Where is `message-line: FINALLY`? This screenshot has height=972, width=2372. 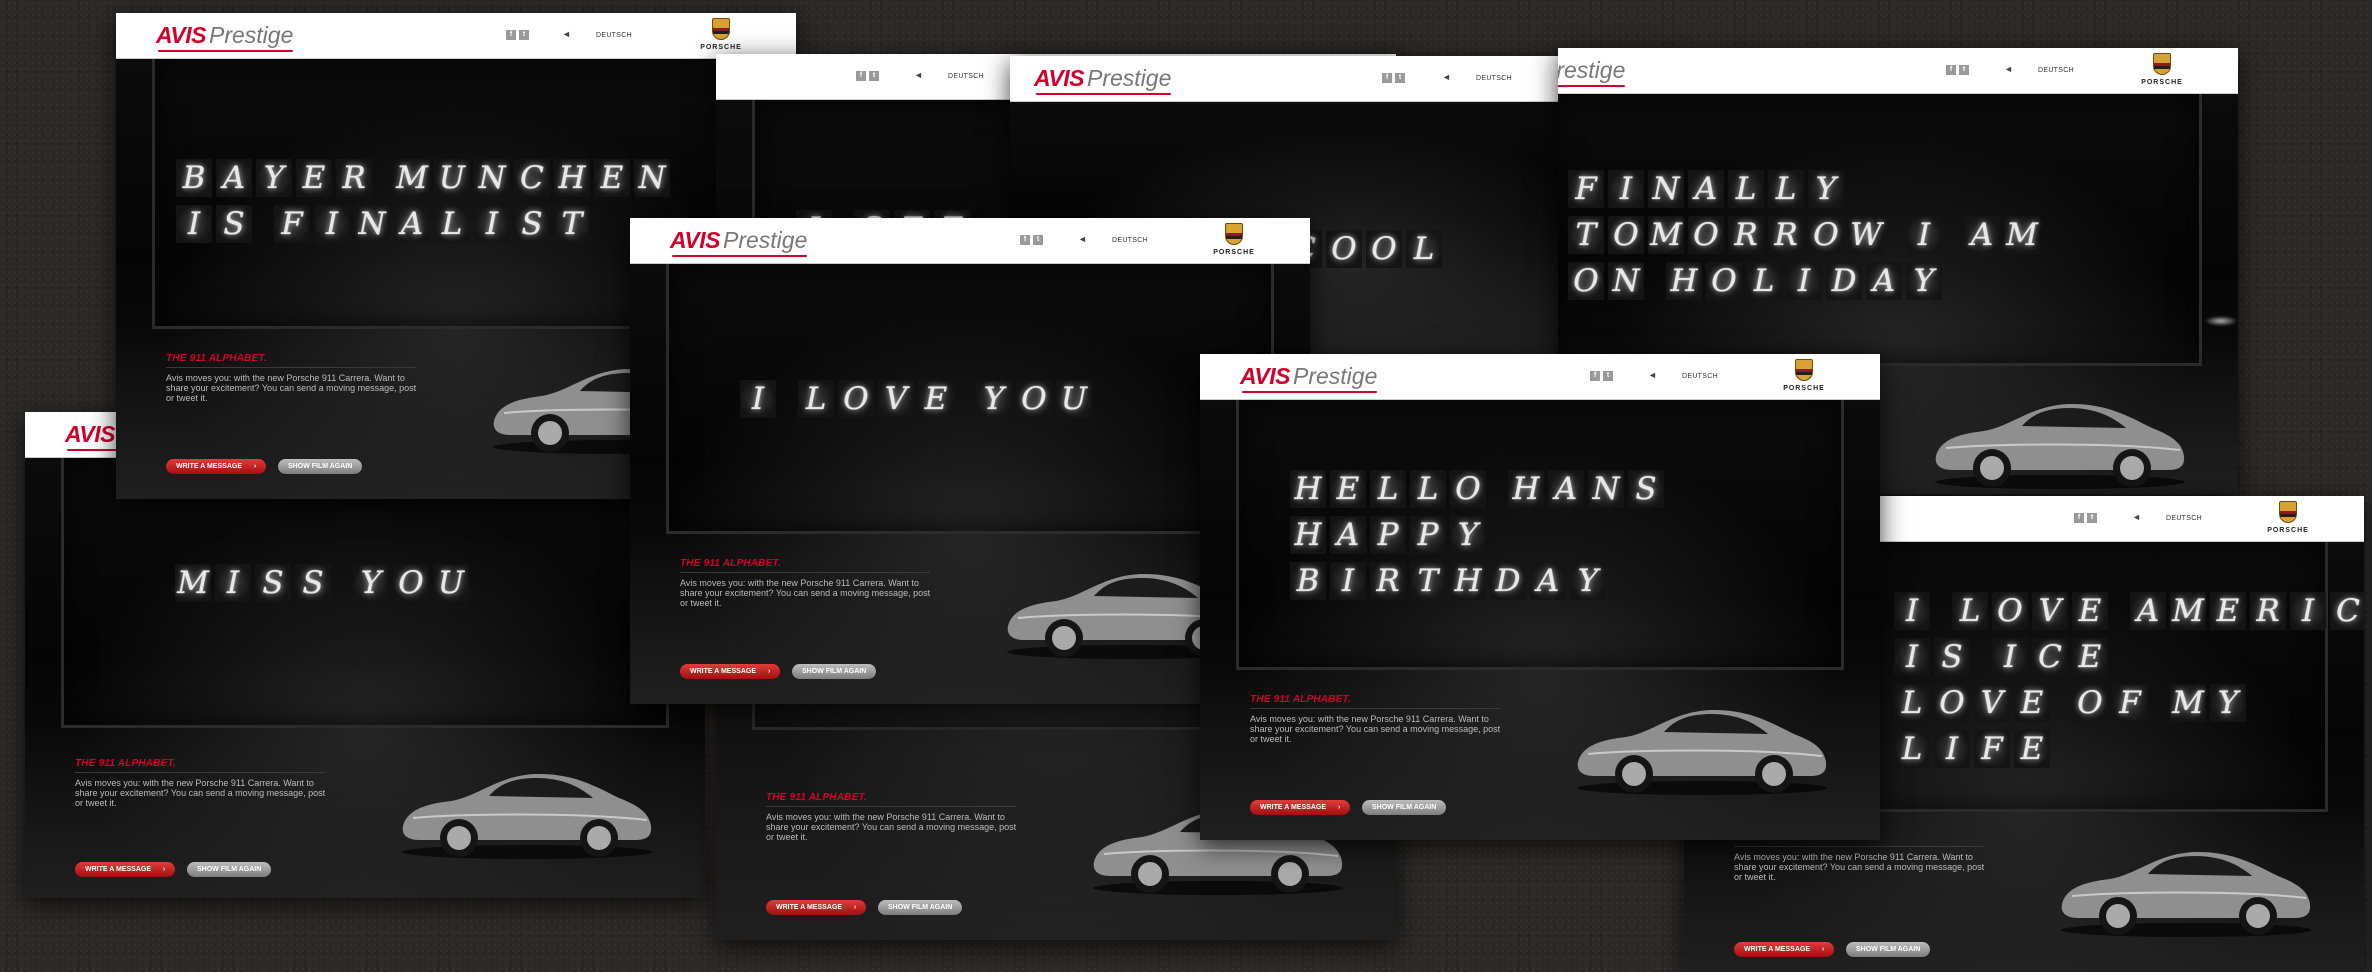 message-line: FINALLY is located at coordinates (1804, 189).